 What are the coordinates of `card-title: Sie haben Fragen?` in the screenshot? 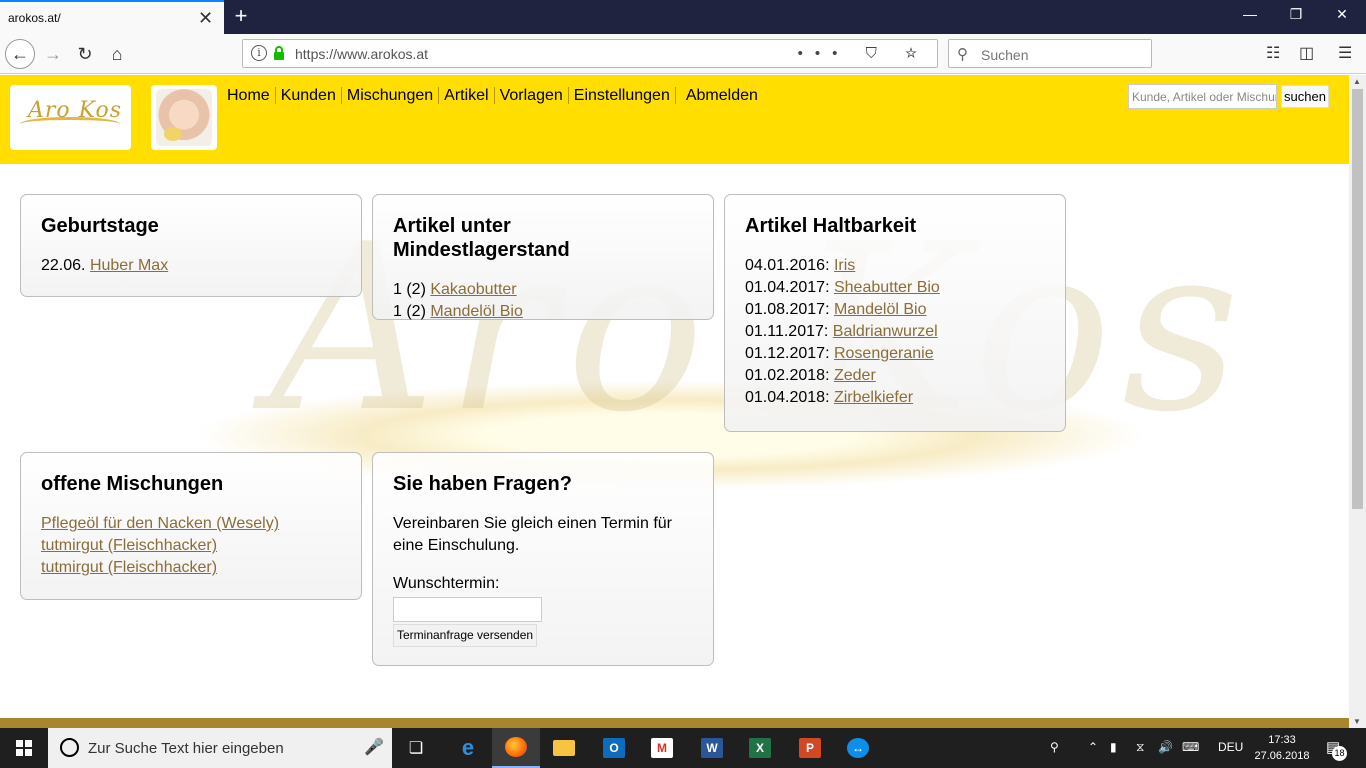 It's located at (482, 484).